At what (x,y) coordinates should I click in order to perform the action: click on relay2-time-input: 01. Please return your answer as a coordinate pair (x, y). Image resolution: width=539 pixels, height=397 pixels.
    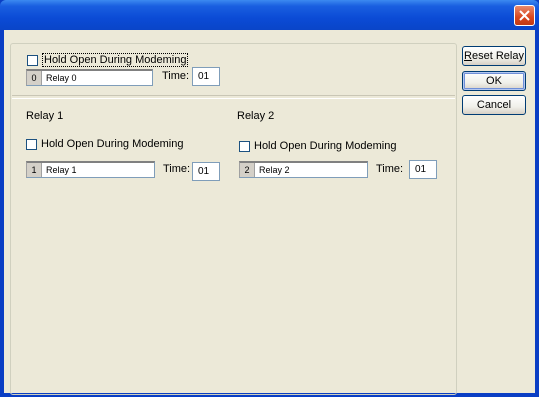
    Looking at the image, I should click on (423, 169).